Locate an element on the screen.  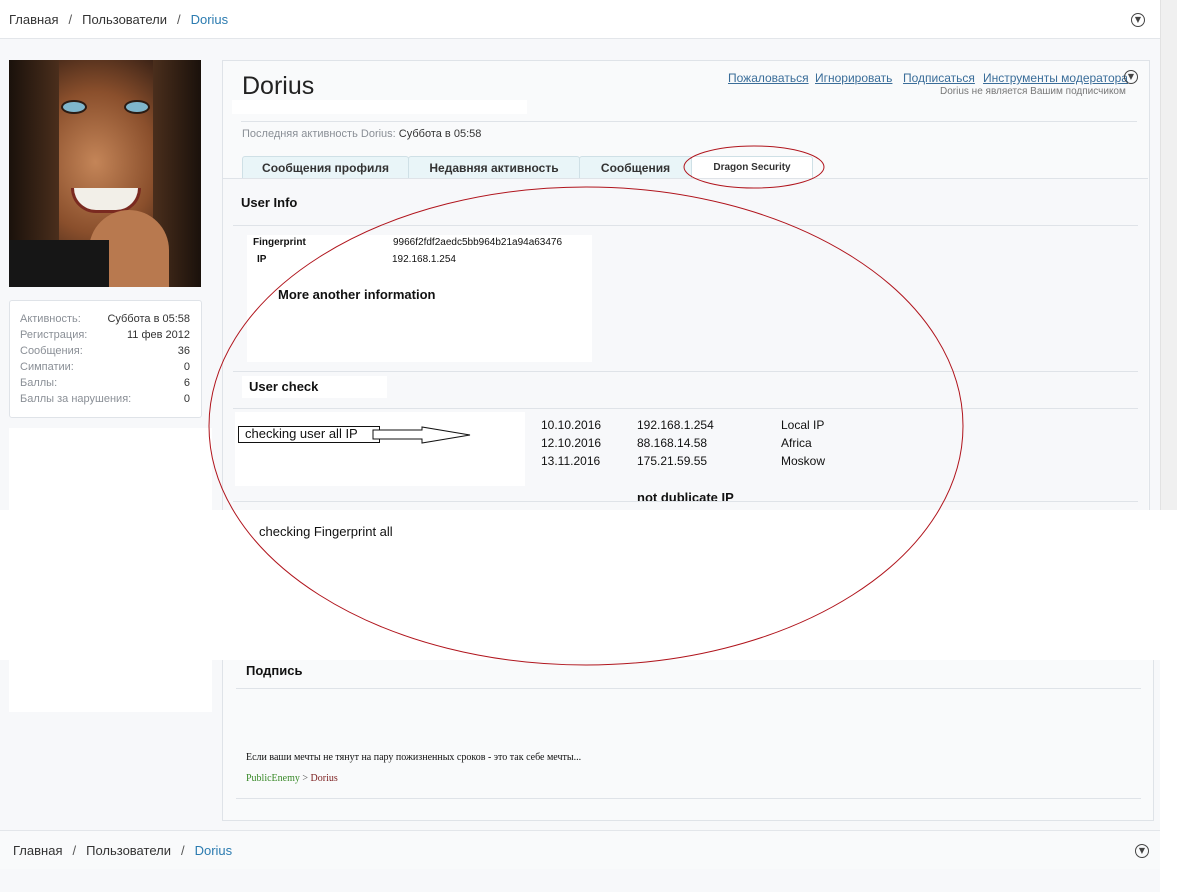
fingerprint-value: 9966f2fdf2aedc5bb964b21a94a63476 is located at coordinates (478, 242).